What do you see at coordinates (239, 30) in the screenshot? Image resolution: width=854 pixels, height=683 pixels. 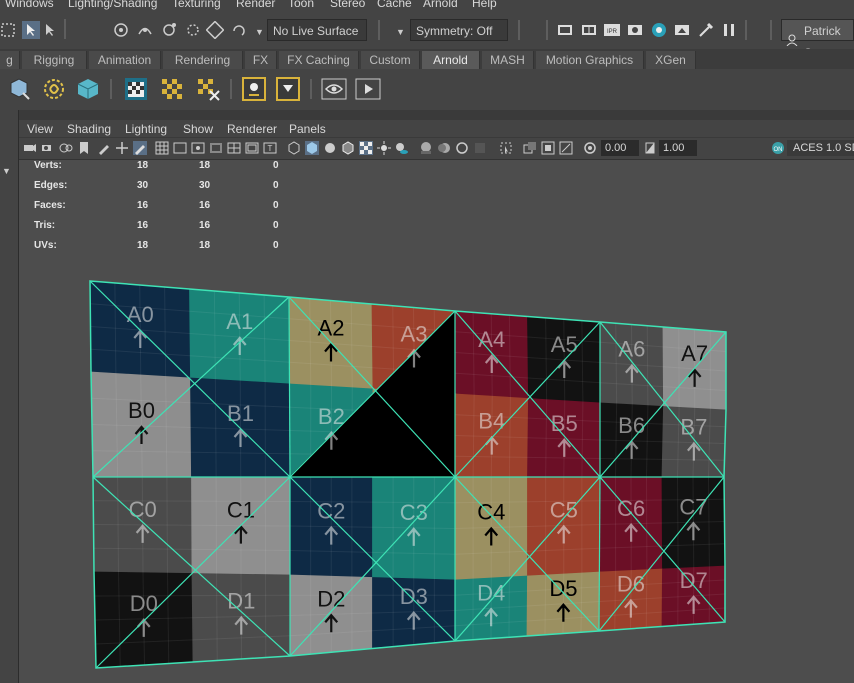 I see `snap-live-icon` at bounding box center [239, 30].